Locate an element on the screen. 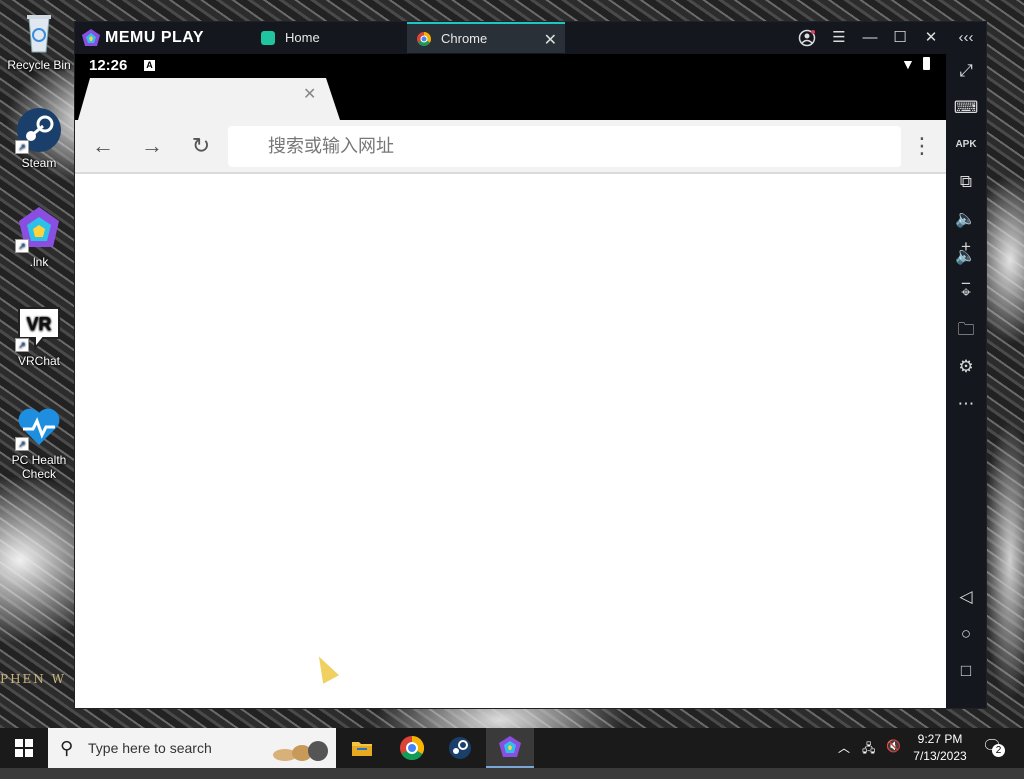 The height and width of the screenshot is (779, 1024). fullscreen-icon: ⤢ is located at coordinates (966, 71).